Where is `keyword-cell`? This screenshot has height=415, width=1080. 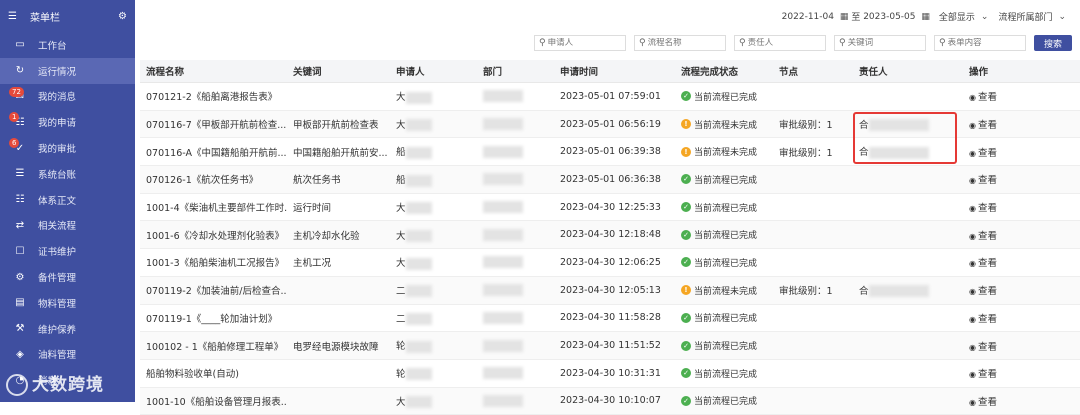 keyword-cell is located at coordinates (338, 401).